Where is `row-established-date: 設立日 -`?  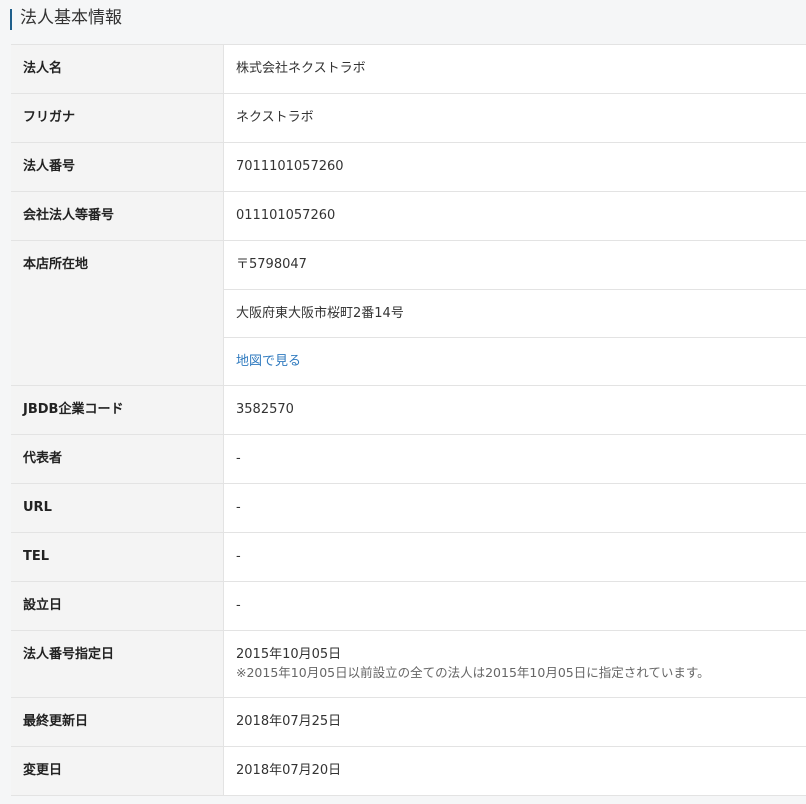
row-established-date: 設立日 - is located at coordinates (408, 606).